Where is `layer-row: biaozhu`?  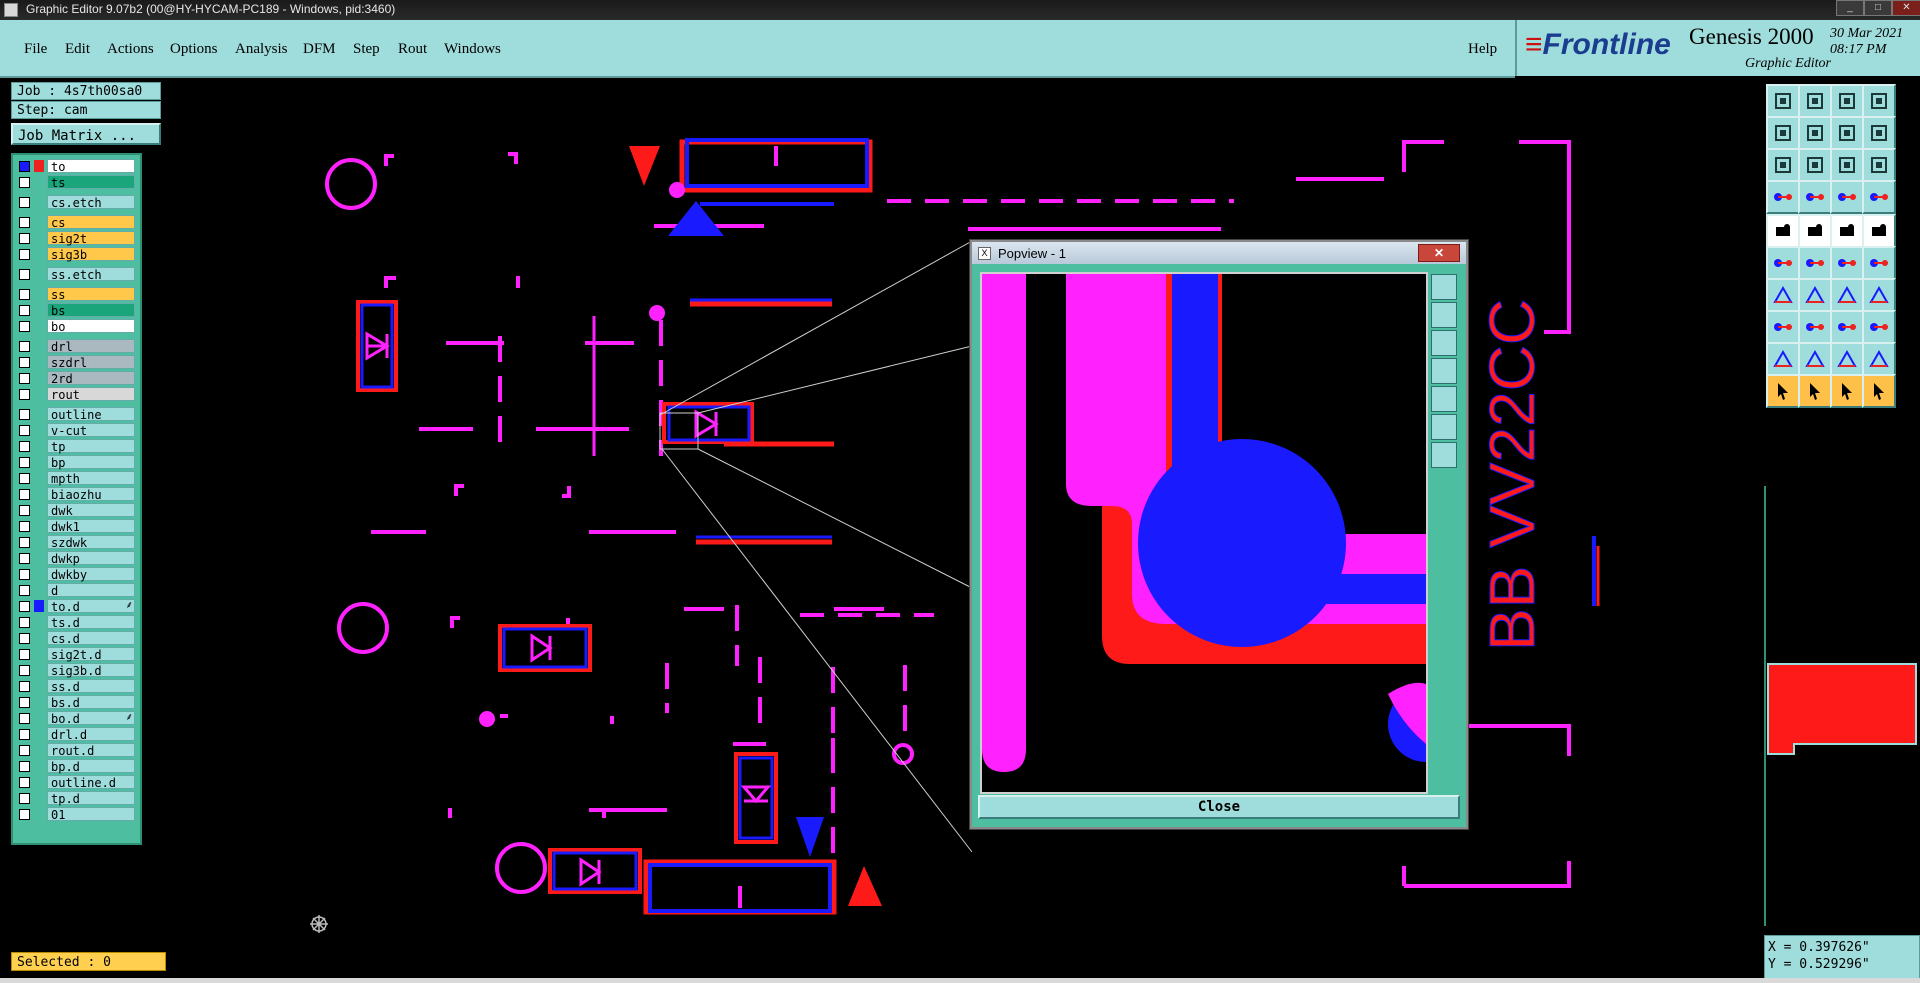 layer-row: biaozhu is located at coordinates (76, 494).